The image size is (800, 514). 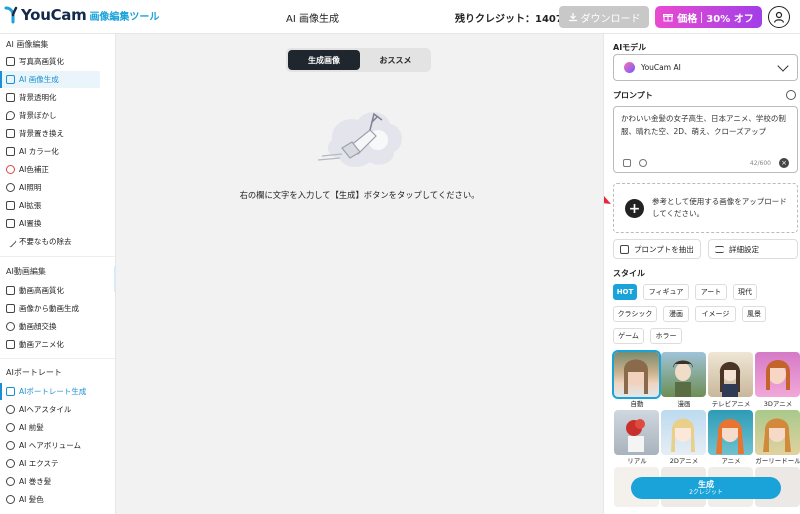 What do you see at coordinates (629, 273) in the screenshot?
I see `style-label: スタイル` at bounding box center [629, 273].